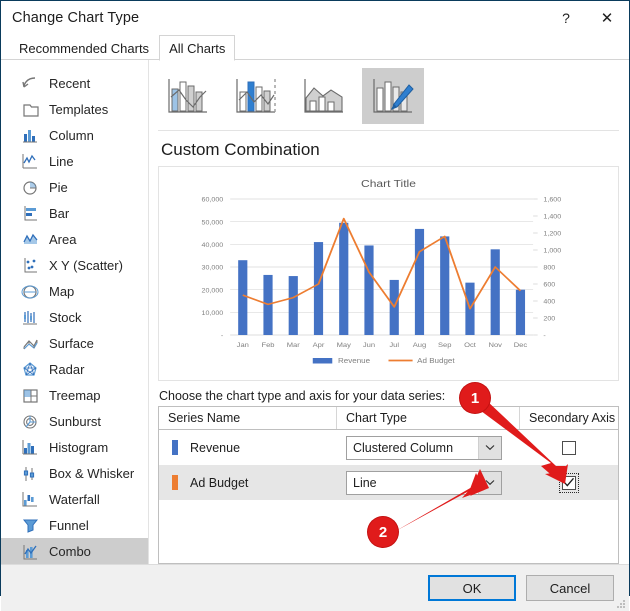 The image size is (630, 611). What do you see at coordinates (29, 135) in the screenshot?
I see `column-icon` at bounding box center [29, 135].